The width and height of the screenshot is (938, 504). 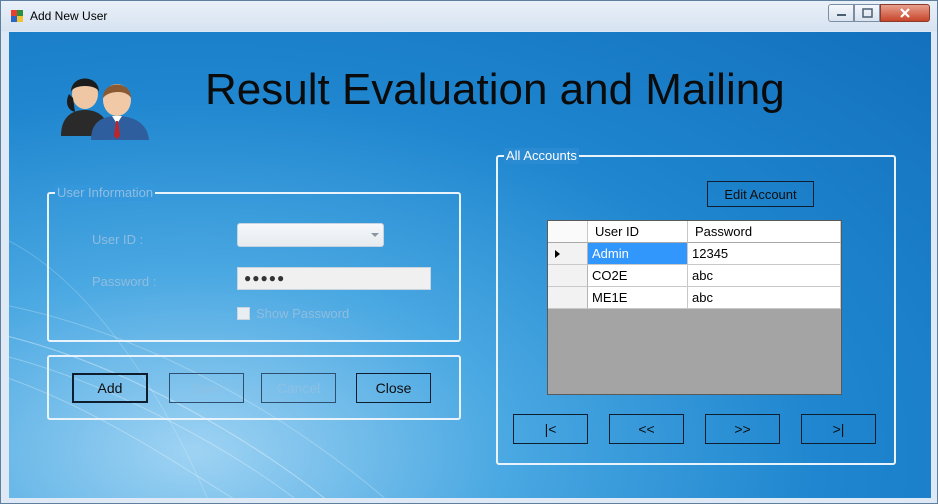 What do you see at coordinates (638, 276) in the screenshot?
I see `cell-user-id: CO2E` at bounding box center [638, 276].